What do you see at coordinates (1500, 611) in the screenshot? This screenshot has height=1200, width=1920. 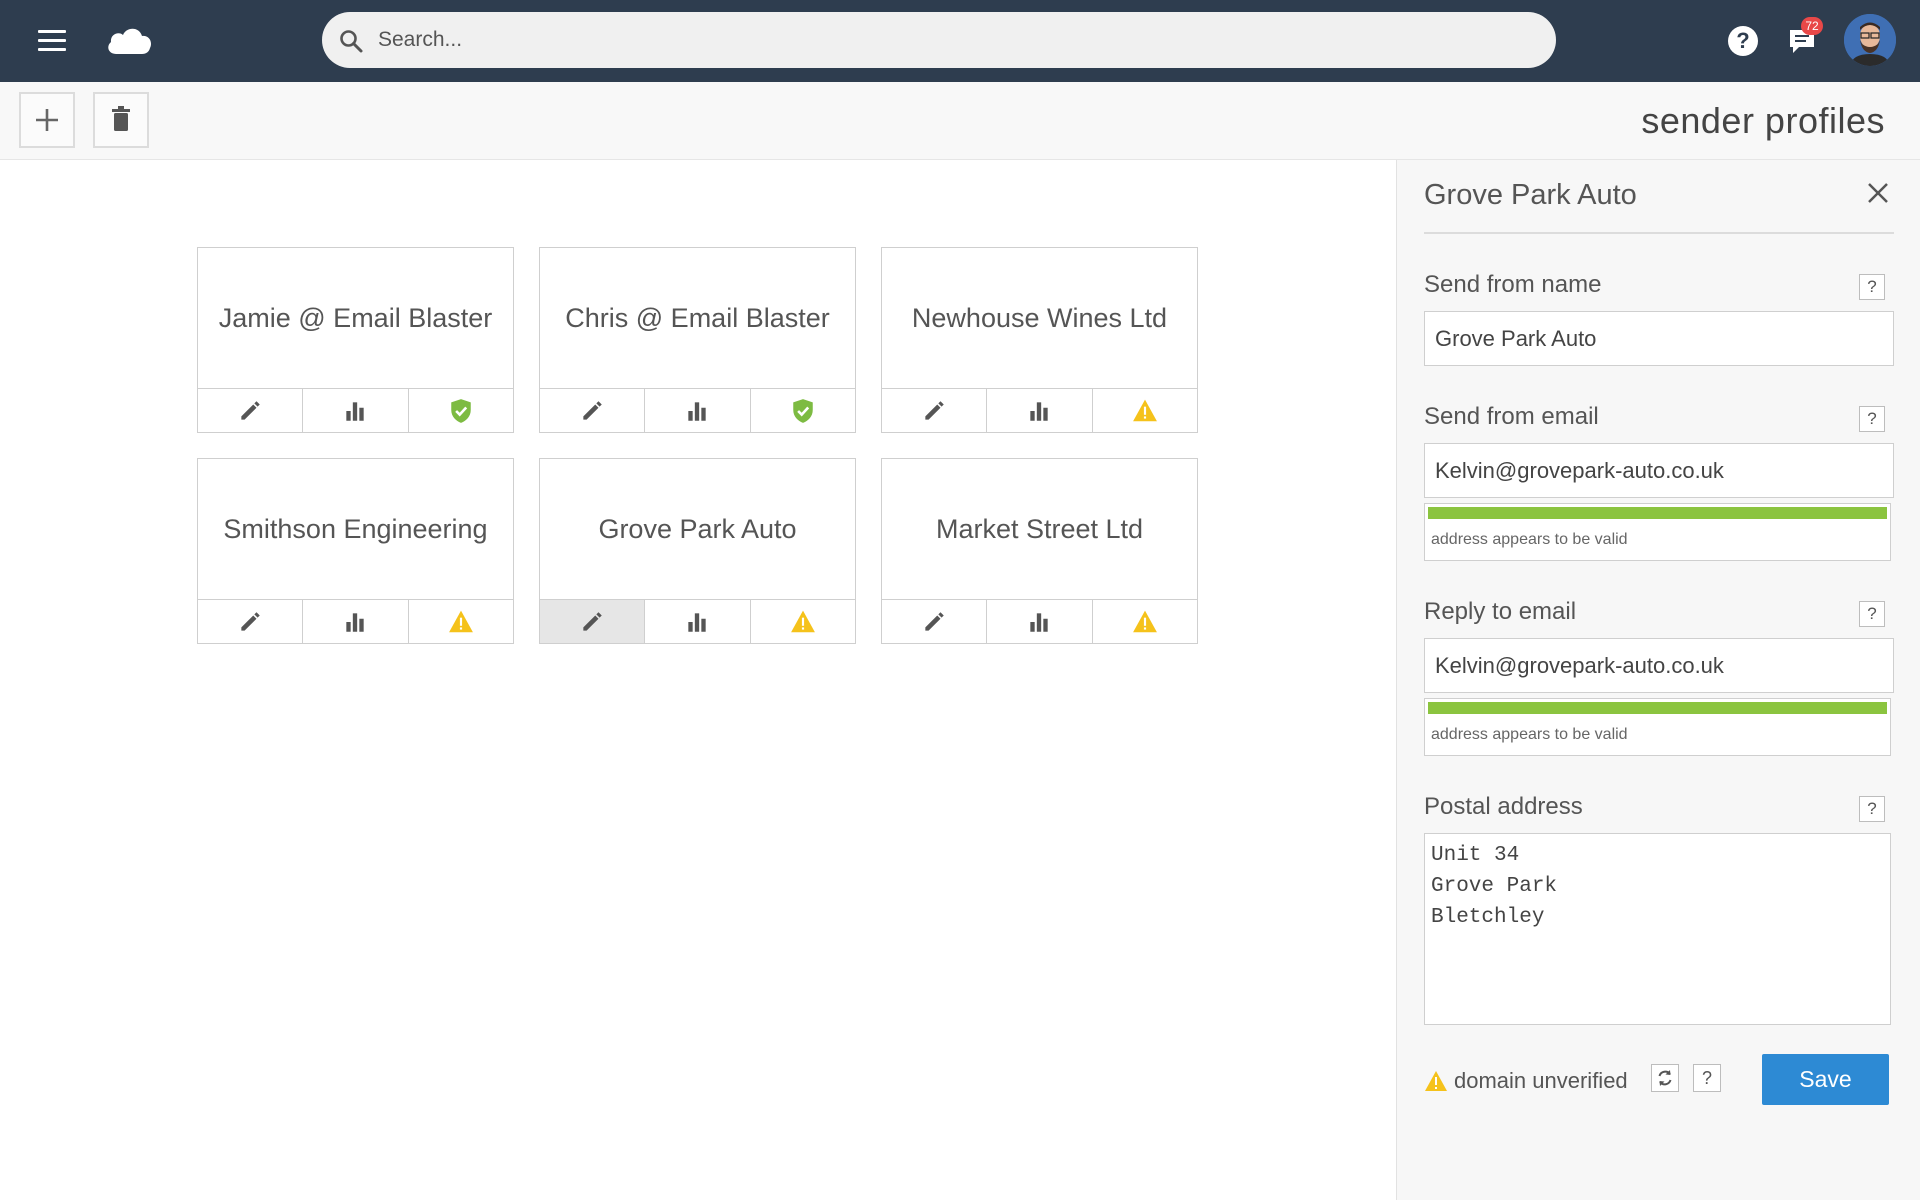 I see `reply-to-email-label: Reply to email` at bounding box center [1500, 611].